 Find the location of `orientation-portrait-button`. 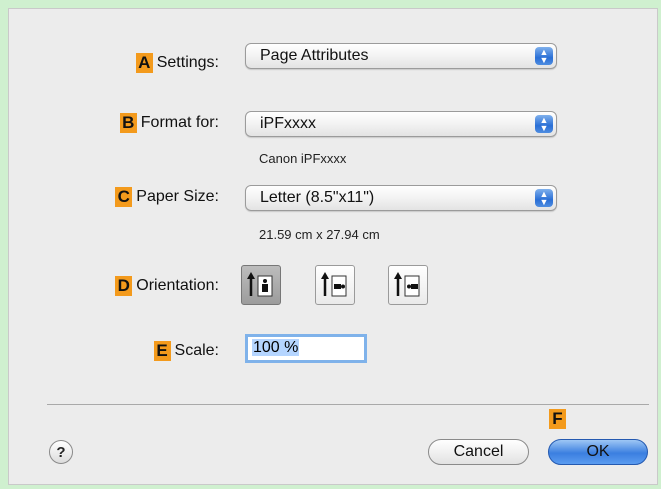

orientation-portrait-button is located at coordinates (261, 285).